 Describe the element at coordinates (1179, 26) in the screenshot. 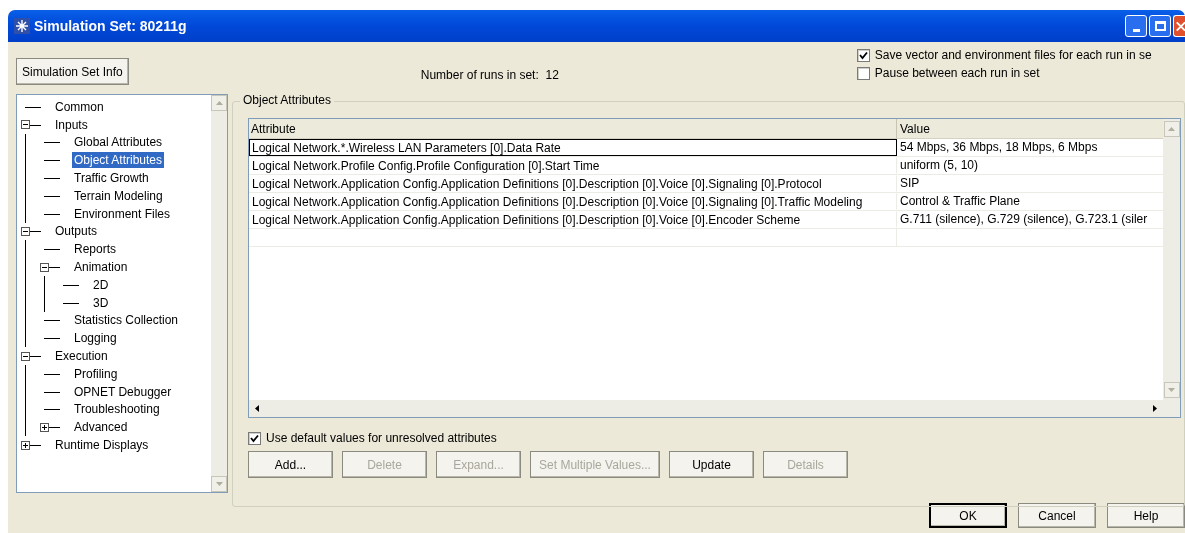

I see `close-button` at that location.